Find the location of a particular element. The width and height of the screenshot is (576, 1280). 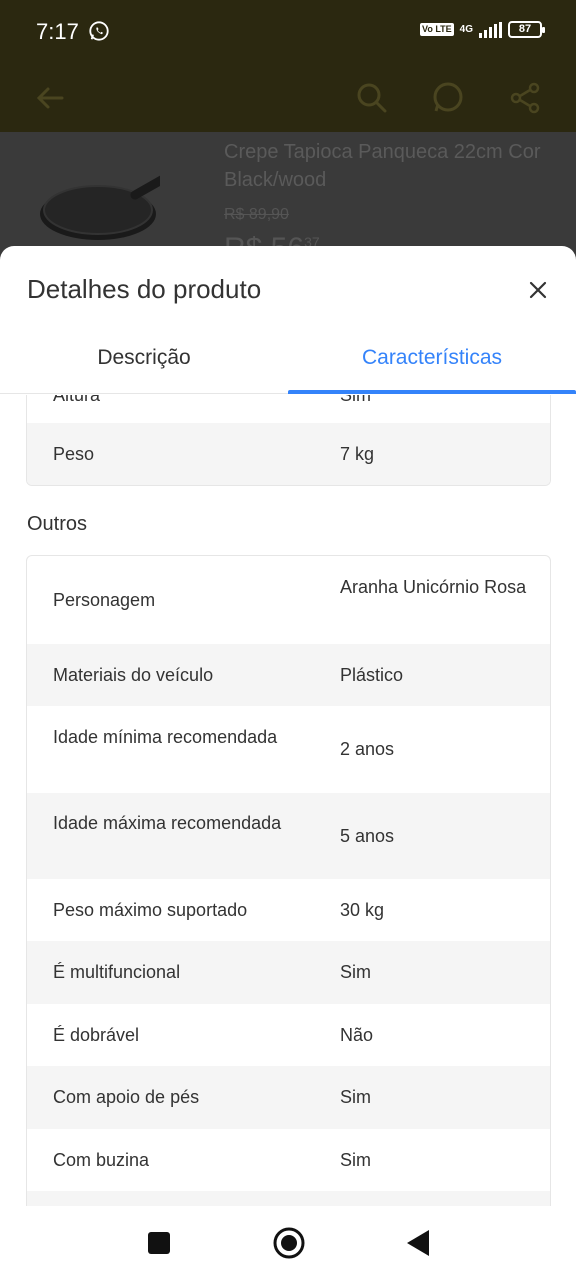

tab-descricao: Descrição is located at coordinates (144, 362).